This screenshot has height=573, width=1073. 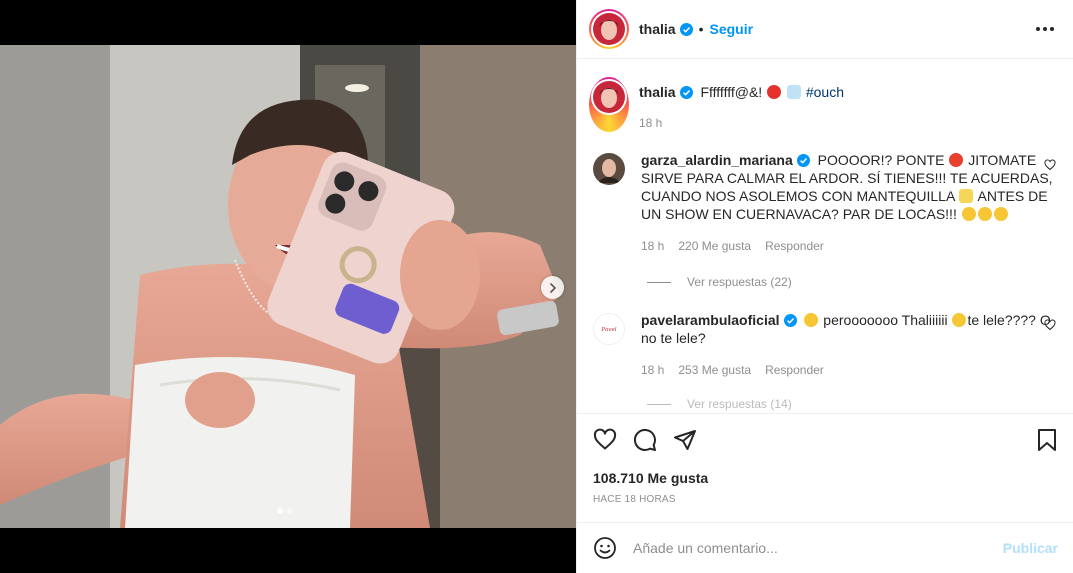 I want to click on more-horizontal-icon, so click(x=1038, y=29).